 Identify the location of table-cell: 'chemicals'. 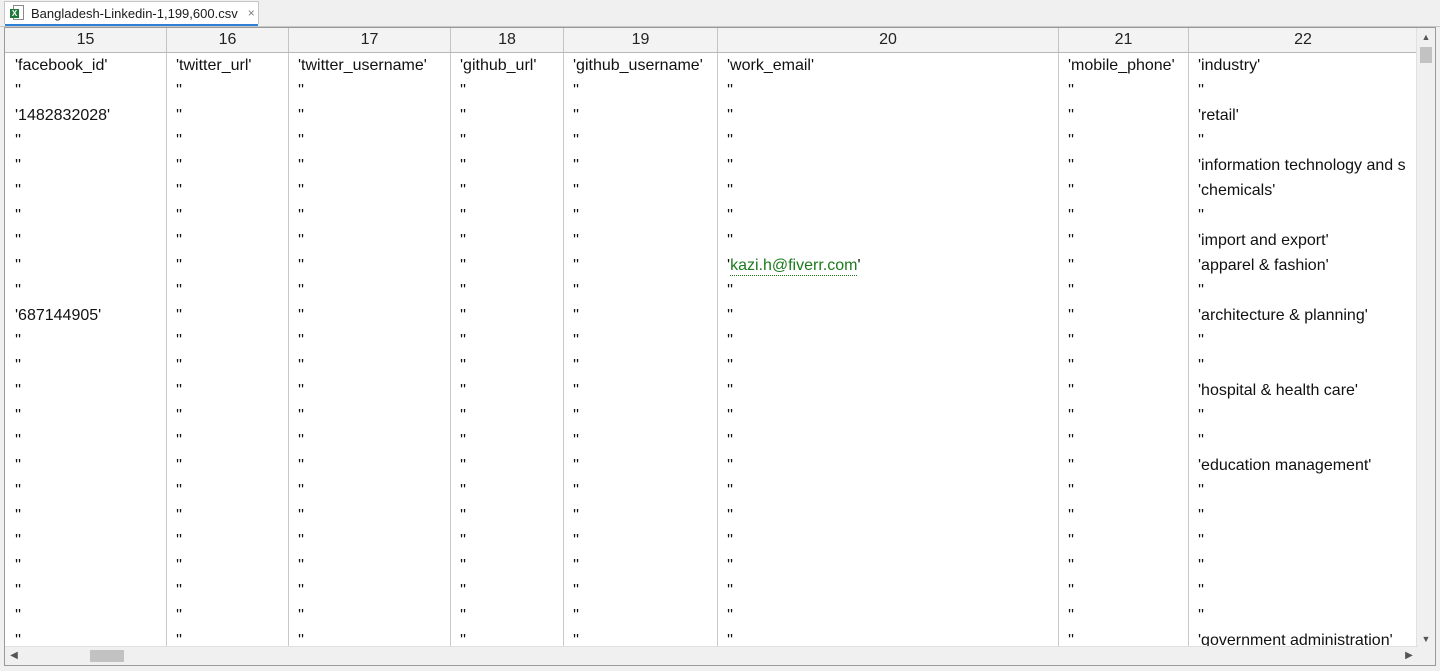
(1303, 190).